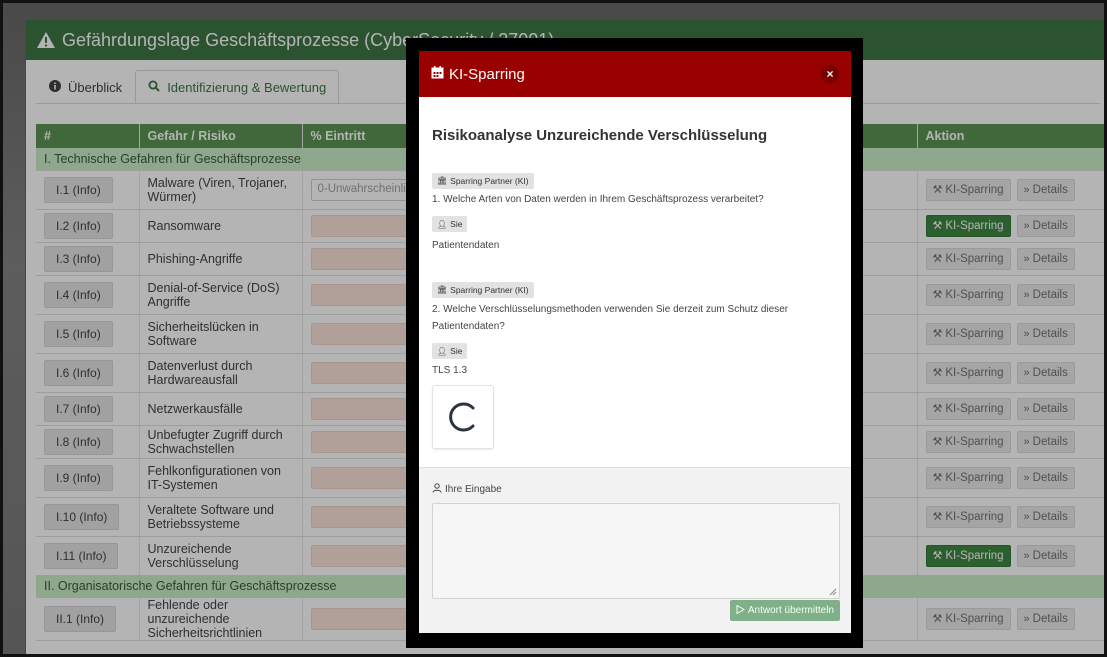 Image resolution: width=1107 pixels, height=657 pixels. I want to click on chat-message-user-2: 👤︎ Sie TLS 1.3, so click(635, 361).